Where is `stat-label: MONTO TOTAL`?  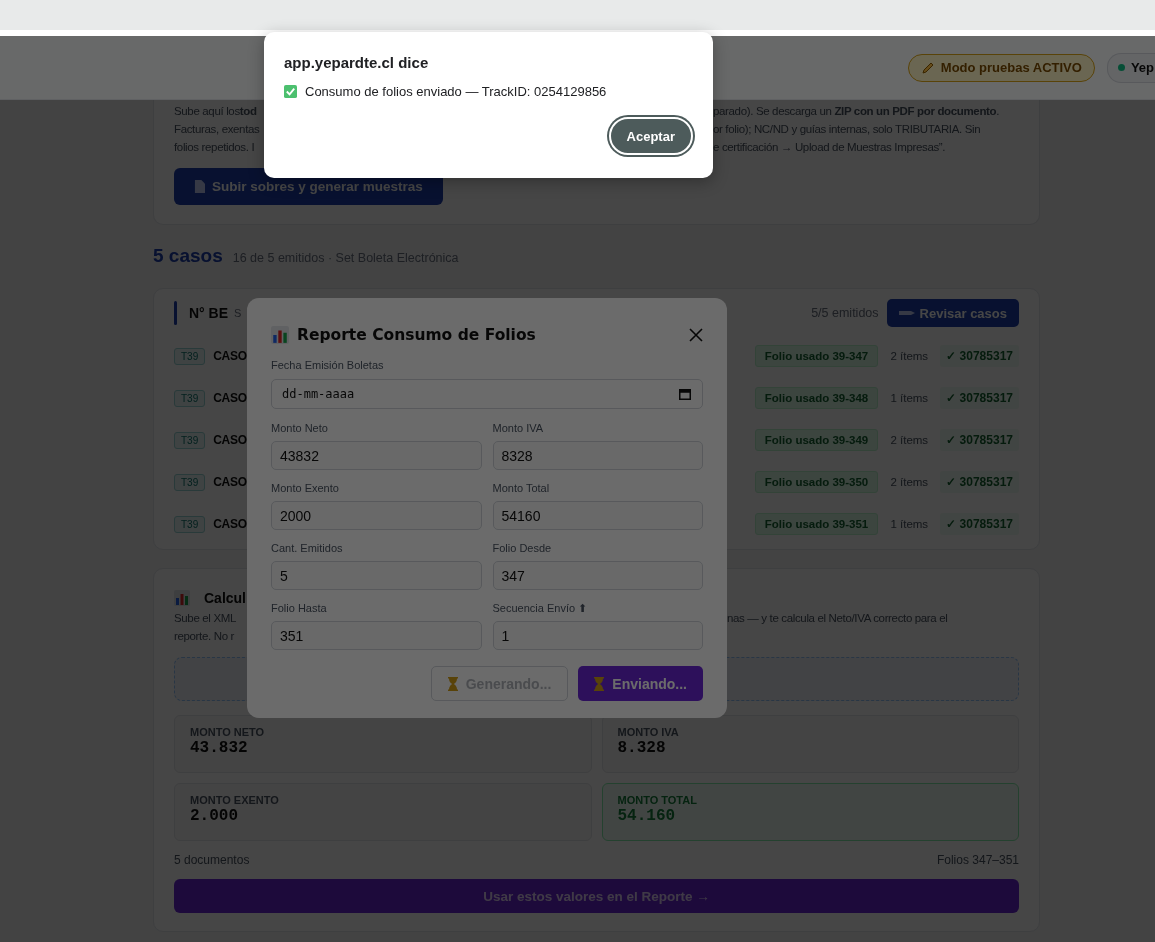 stat-label: MONTO TOTAL is located at coordinates (657, 800).